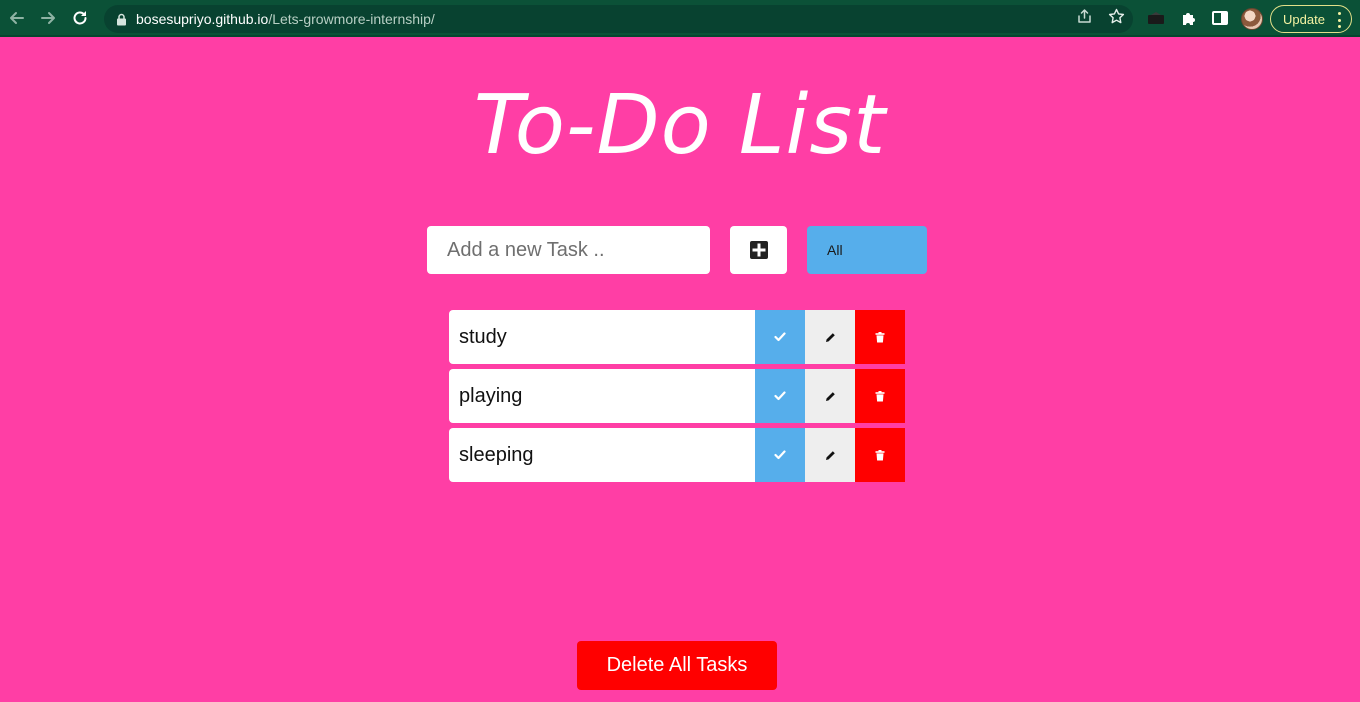 The height and width of the screenshot is (702, 1360). I want to click on filter-select: All, so click(867, 250).